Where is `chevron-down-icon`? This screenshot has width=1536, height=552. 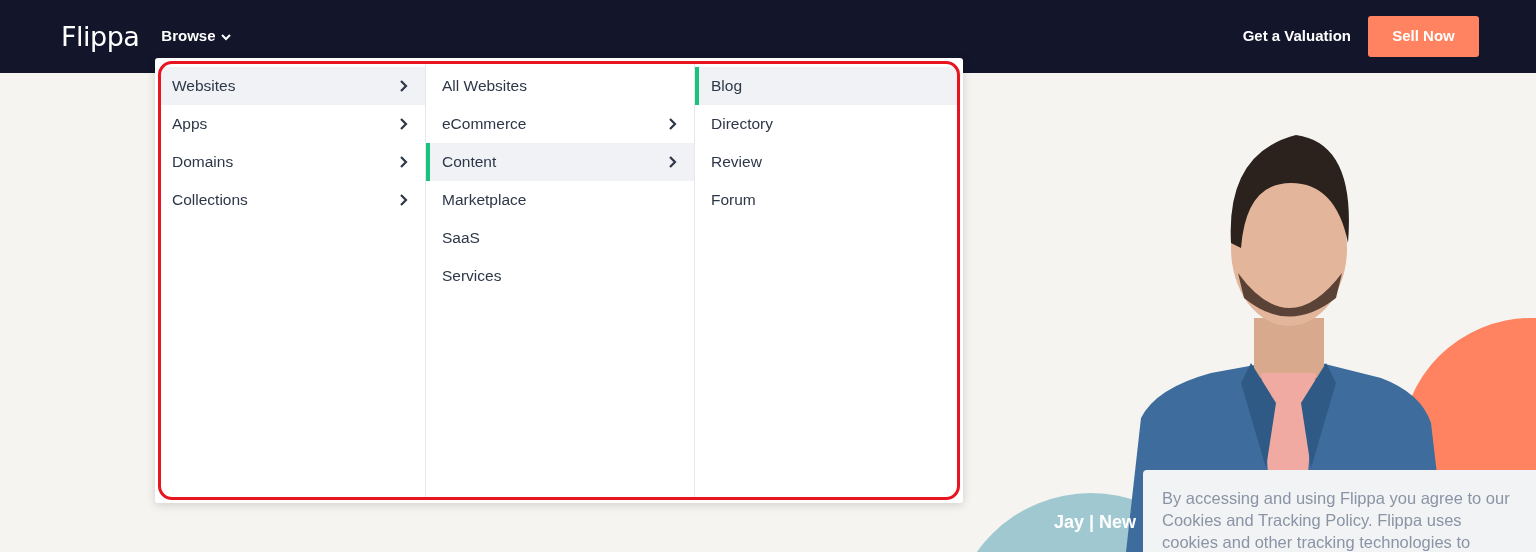 chevron-down-icon is located at coordinates (225, 36).